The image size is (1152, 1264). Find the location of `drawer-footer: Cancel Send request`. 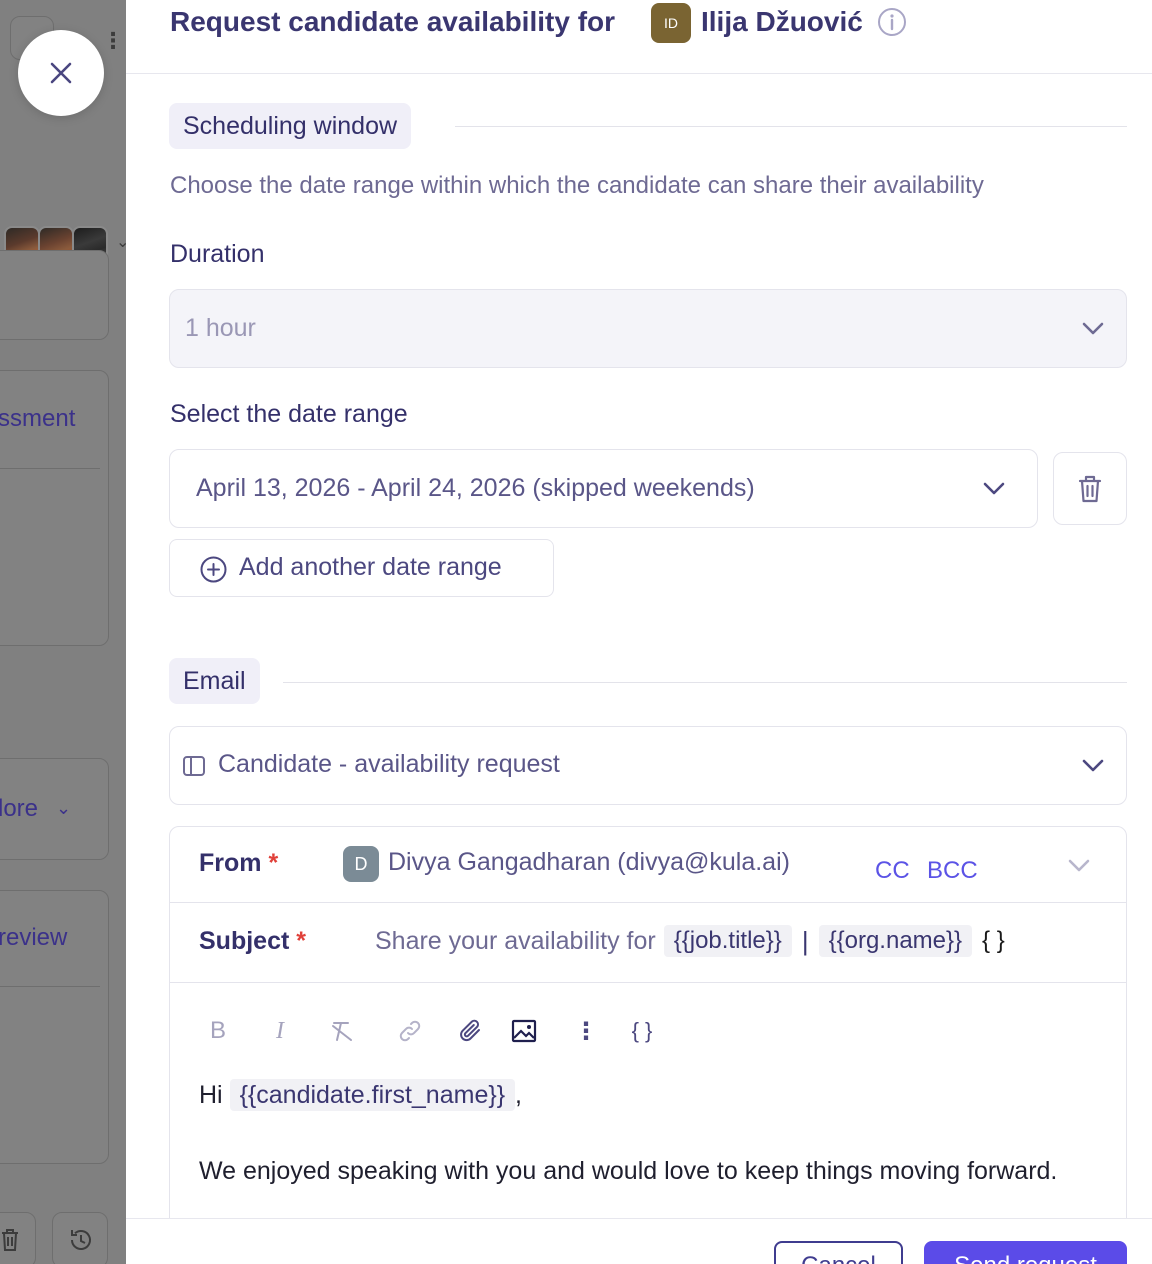

drawer-footer: Cancel Send request is located at coordinates (639, 1241).